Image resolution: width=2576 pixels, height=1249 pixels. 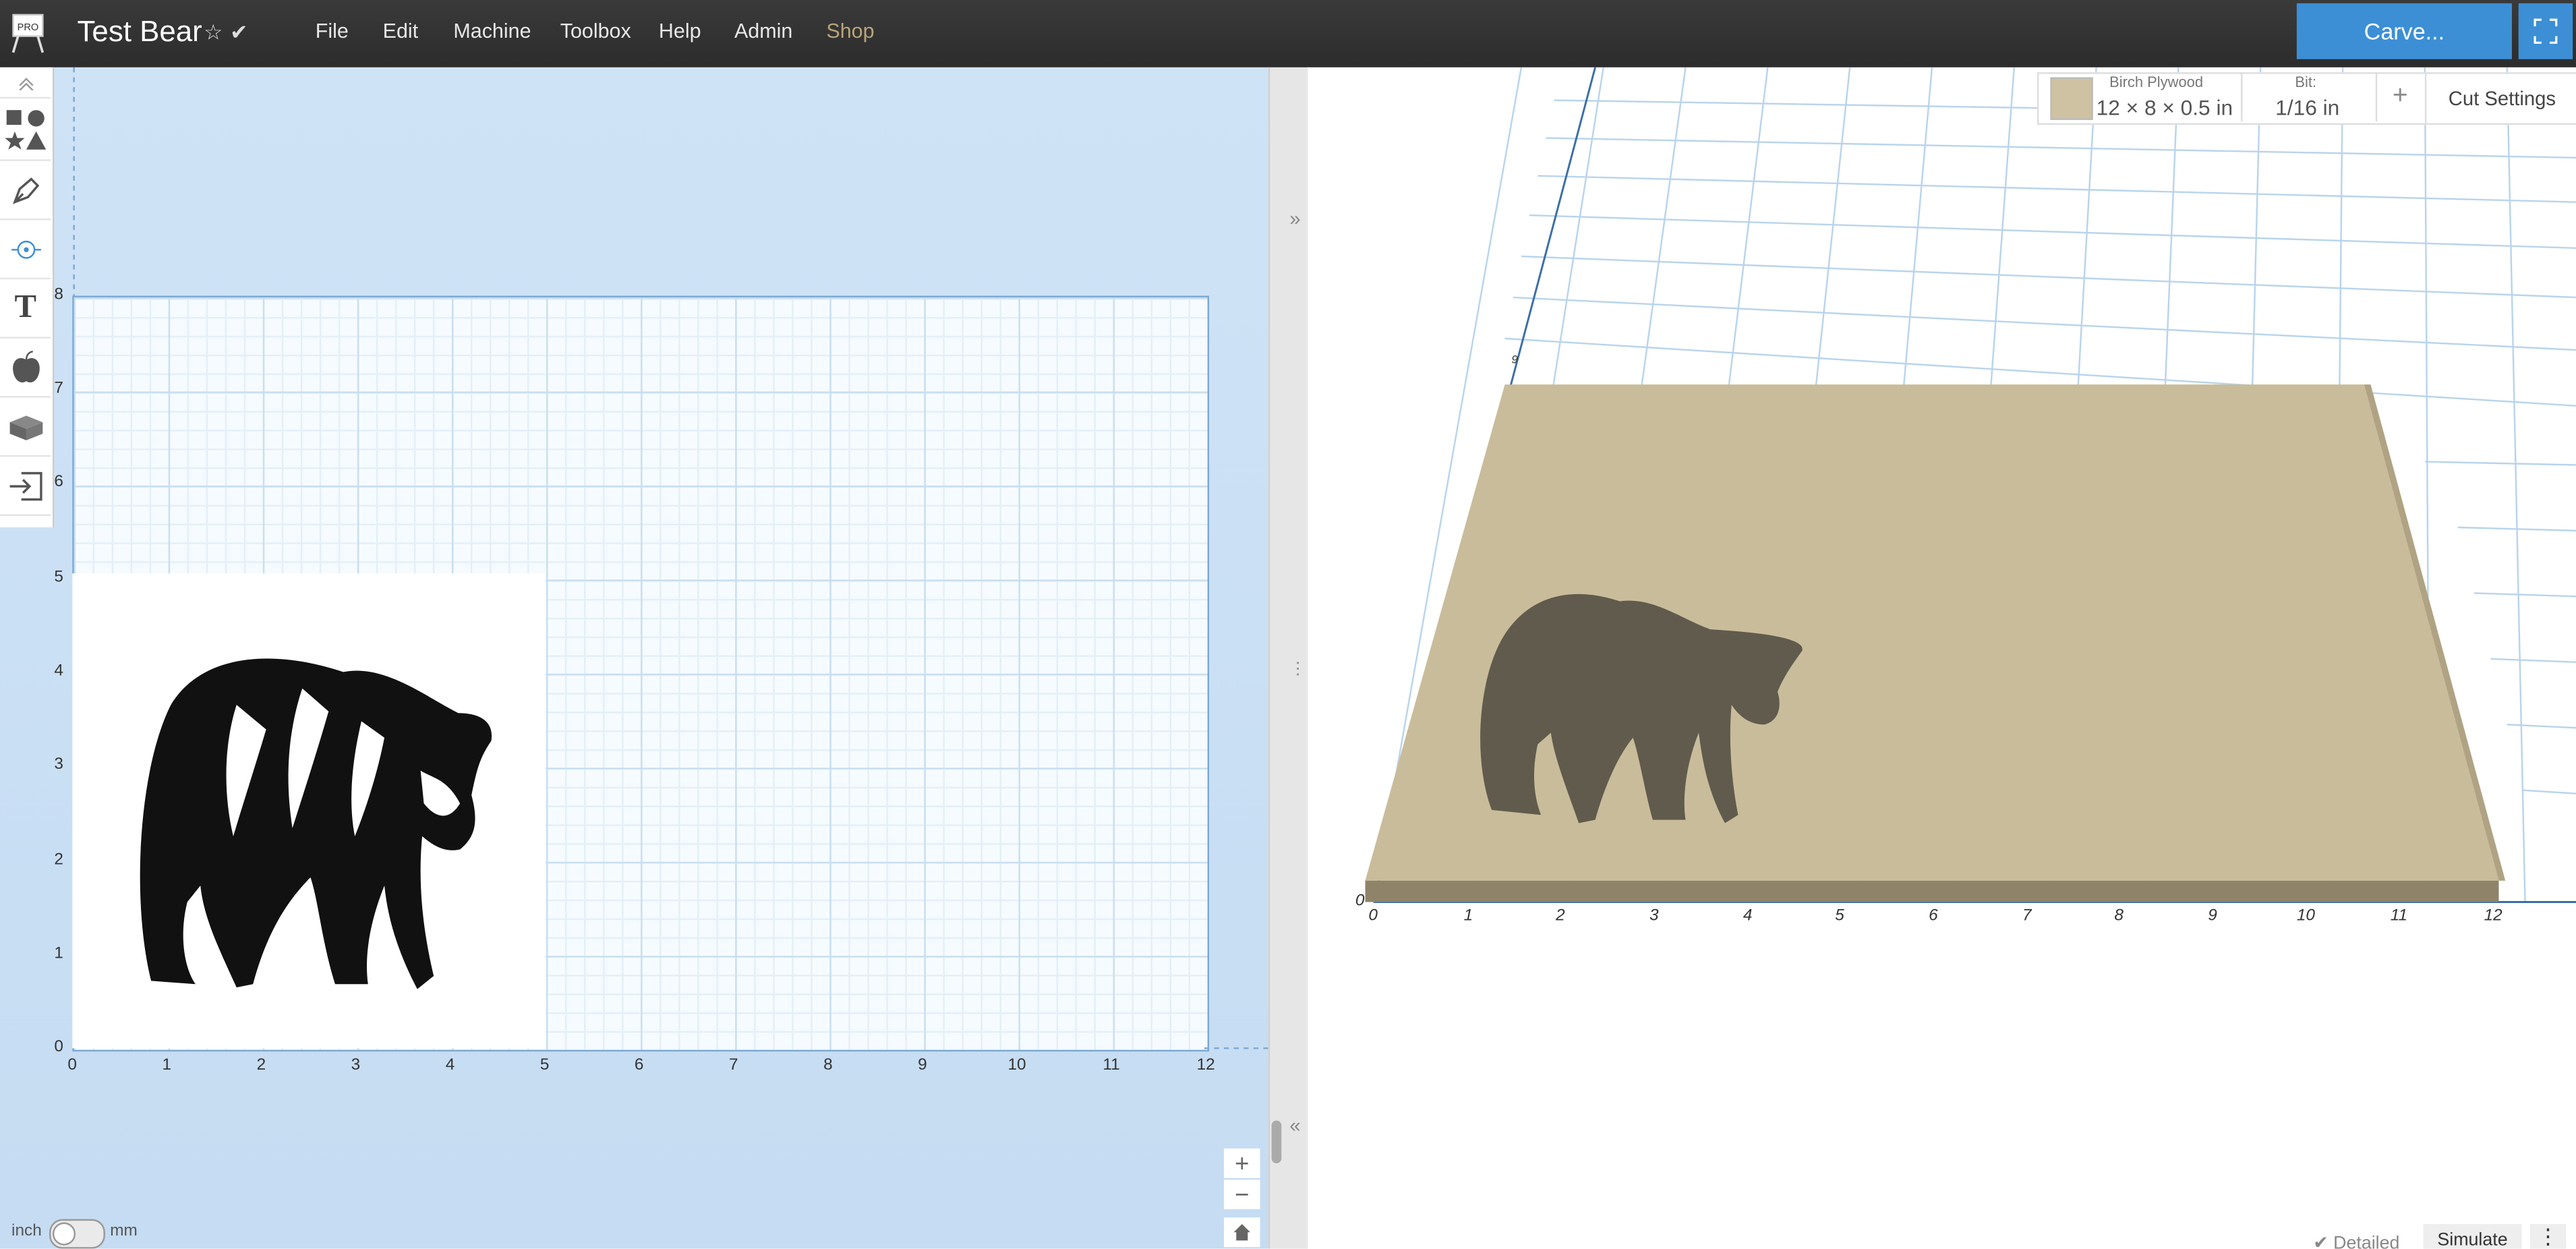 What do you see at coordinates (450, 1065) in the screenshot?
I see `x-tick: 4` at bounding box center [450, 1065].